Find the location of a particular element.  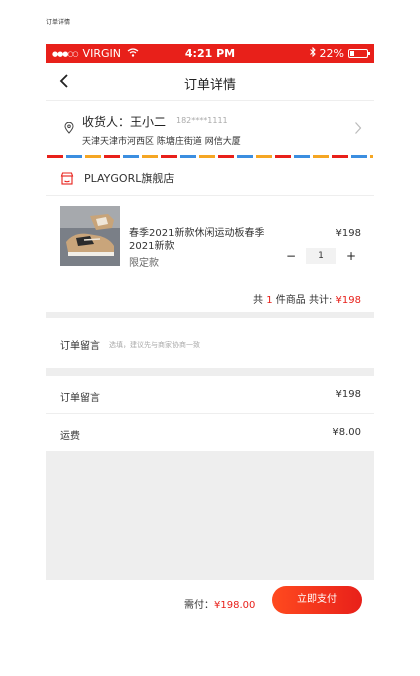

quantity-stepper: − 1 + is located at coordinates (321, 256).